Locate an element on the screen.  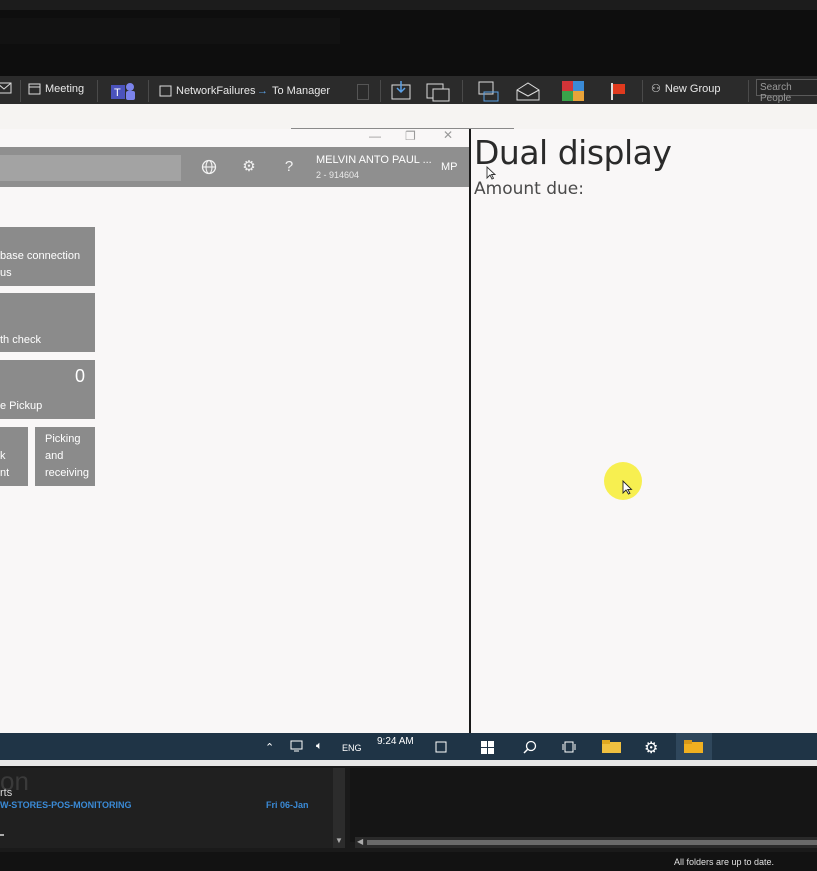
tile-stock: k nt is located at coordinates (14, 456).